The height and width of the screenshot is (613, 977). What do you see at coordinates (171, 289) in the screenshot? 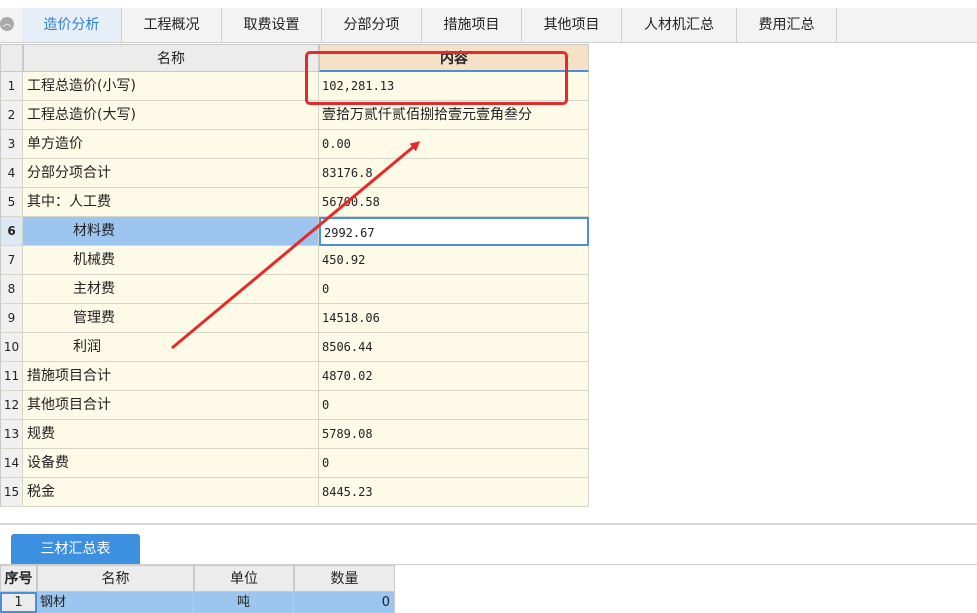
I see `item-name: 主材费` at bounding box center [171, 289].